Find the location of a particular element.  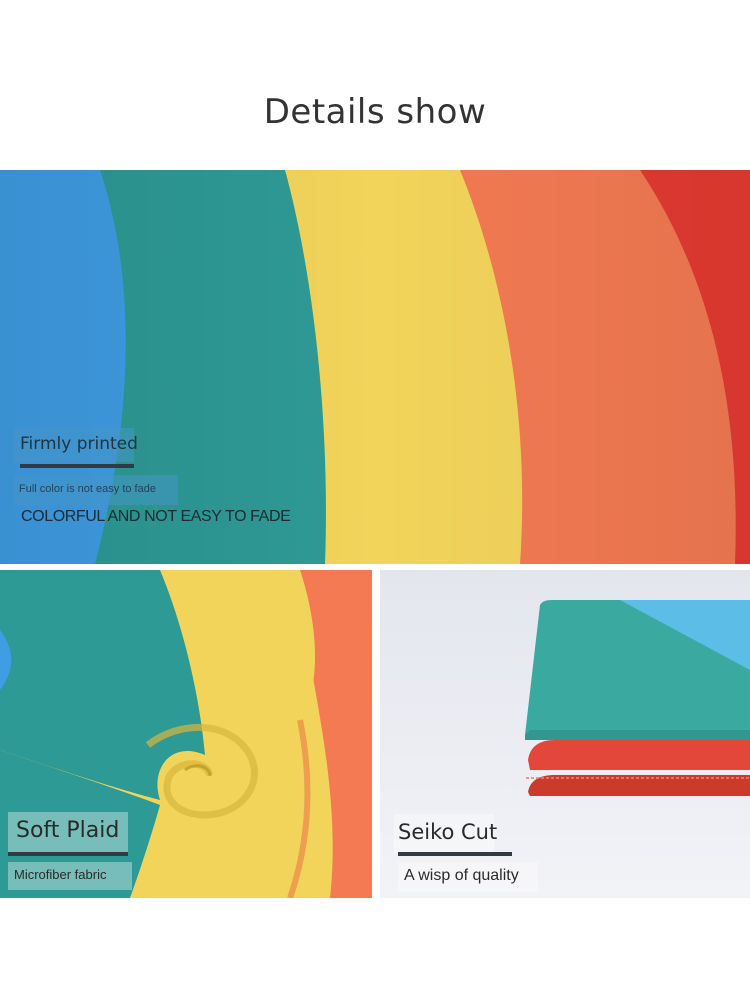

folded-subheading: A wisp of quality is located at coordinates (461, 875).